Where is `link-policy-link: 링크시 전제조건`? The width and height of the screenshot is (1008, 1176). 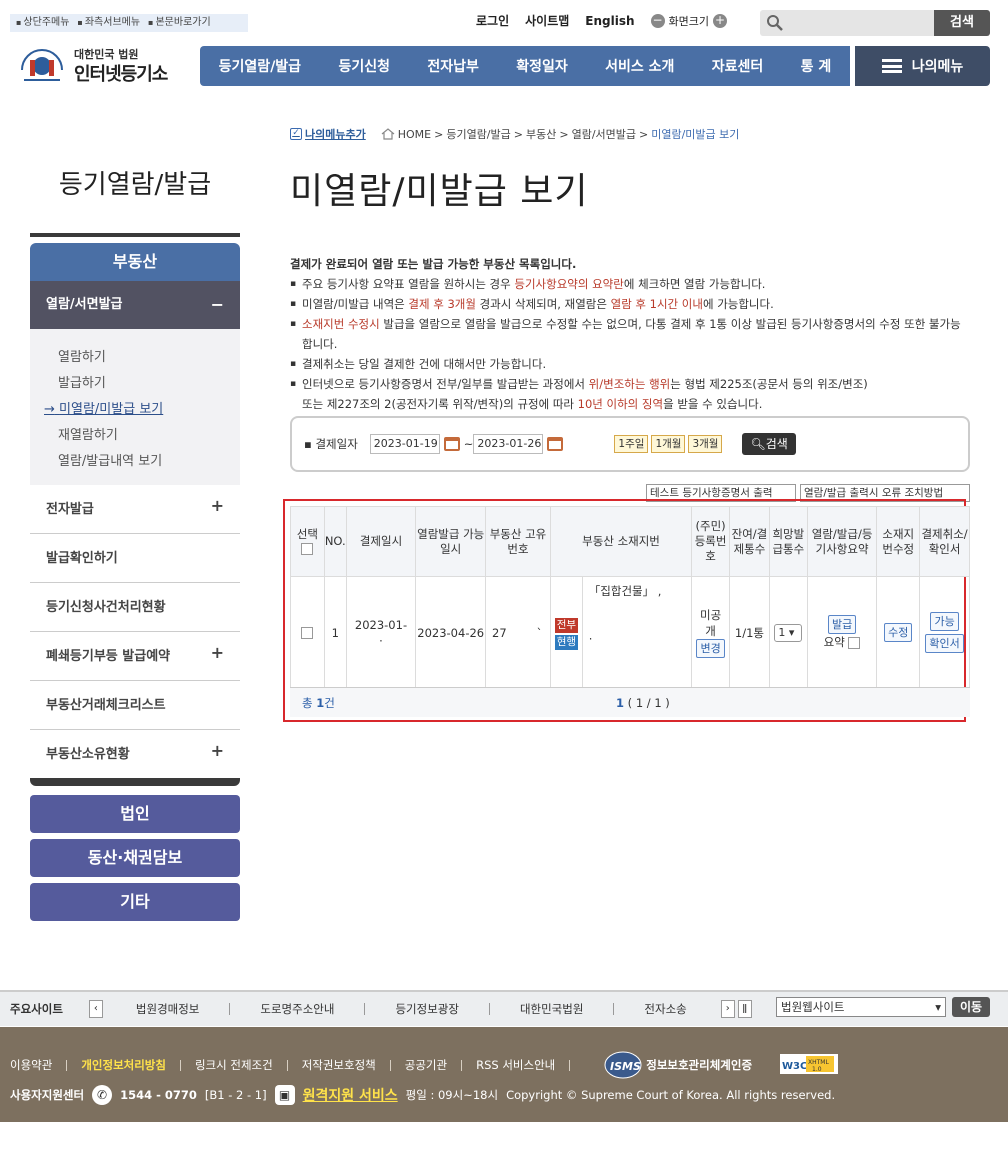
link-policy-link: 링크시 전제조건 is located at coordinates (234, 1065).